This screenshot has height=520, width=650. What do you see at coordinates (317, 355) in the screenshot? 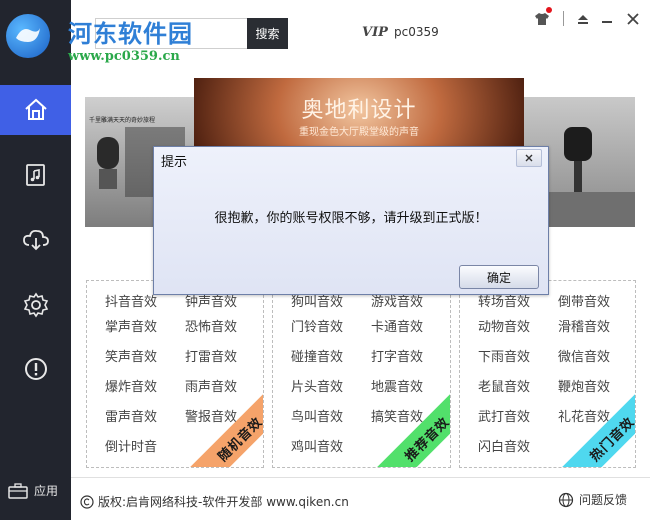
I see `sound-item: 碰撞音效` at bounding box center [317, 355].